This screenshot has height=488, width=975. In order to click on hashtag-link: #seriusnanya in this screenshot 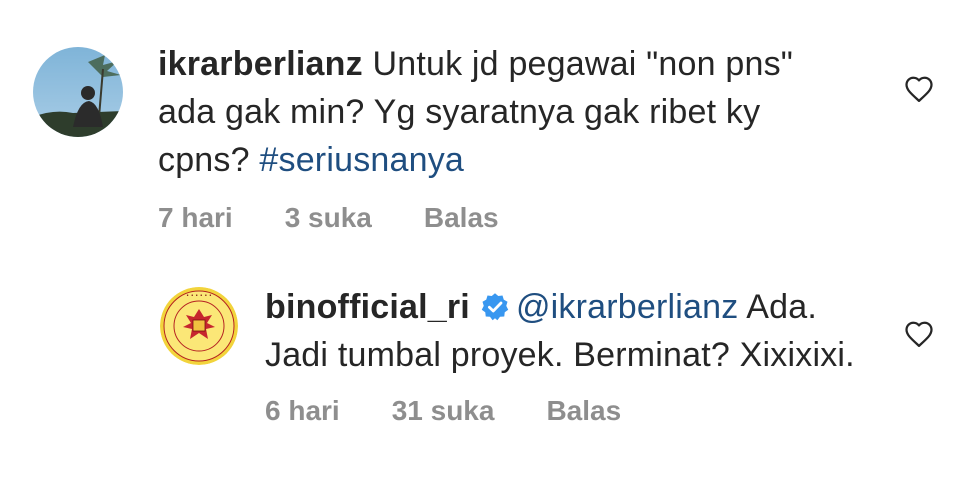, I will do `click(361, 160)`.